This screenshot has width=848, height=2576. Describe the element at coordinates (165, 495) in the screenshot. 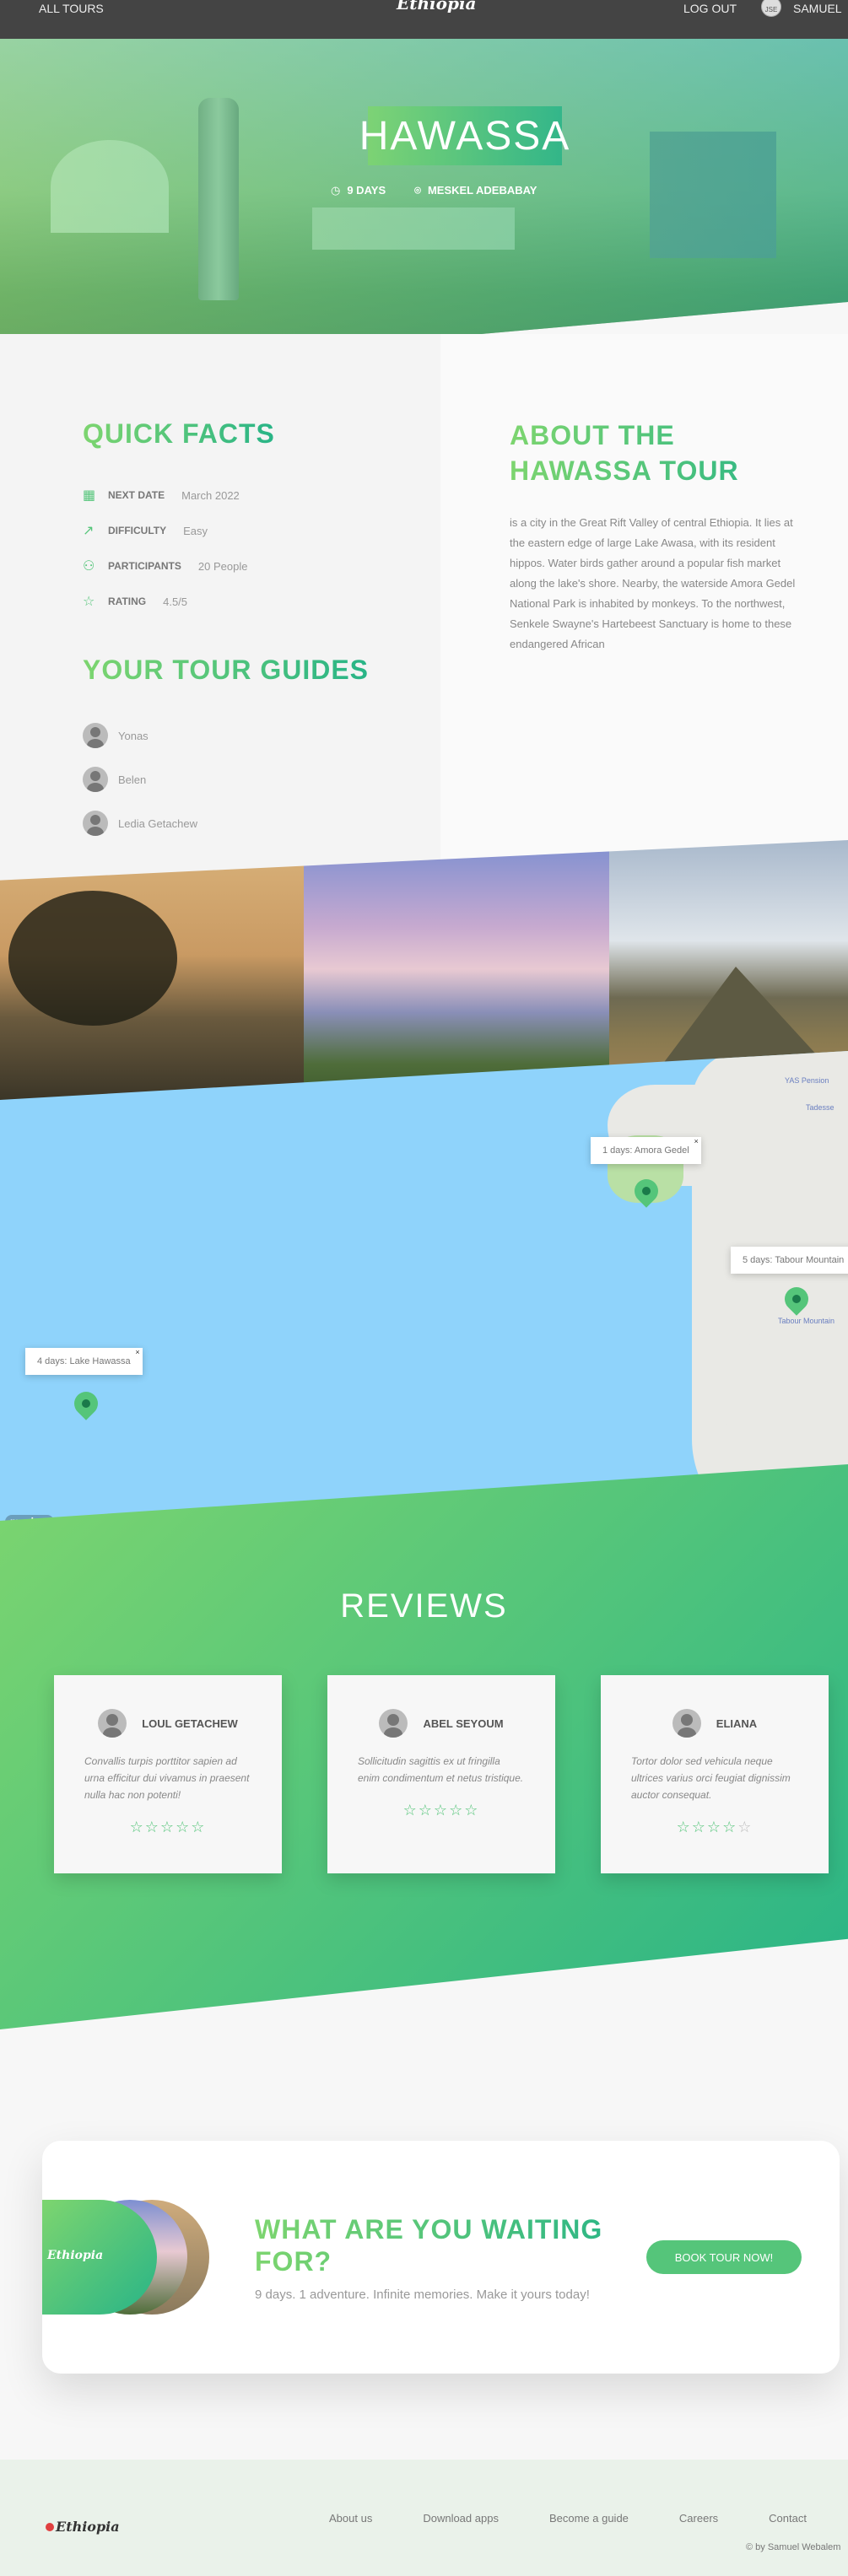

I see `fact-next-date: ▦ NEXT DATE March 2022` at that location.